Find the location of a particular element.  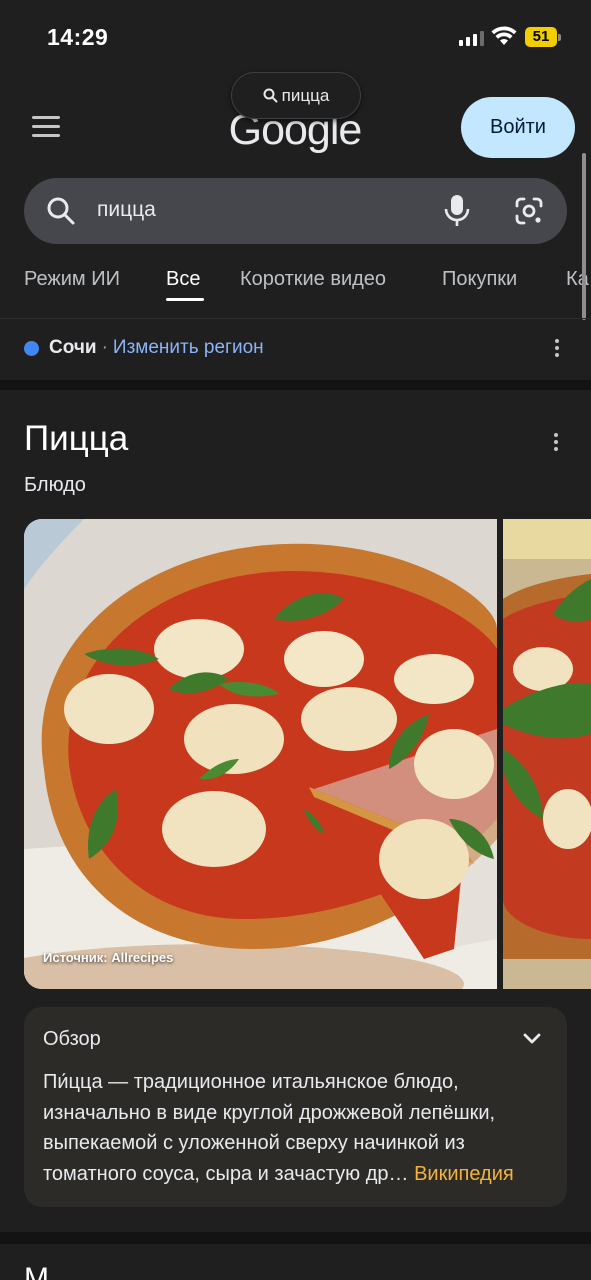

scroll-search-pill: пицца is located at coordinates (296, 95).